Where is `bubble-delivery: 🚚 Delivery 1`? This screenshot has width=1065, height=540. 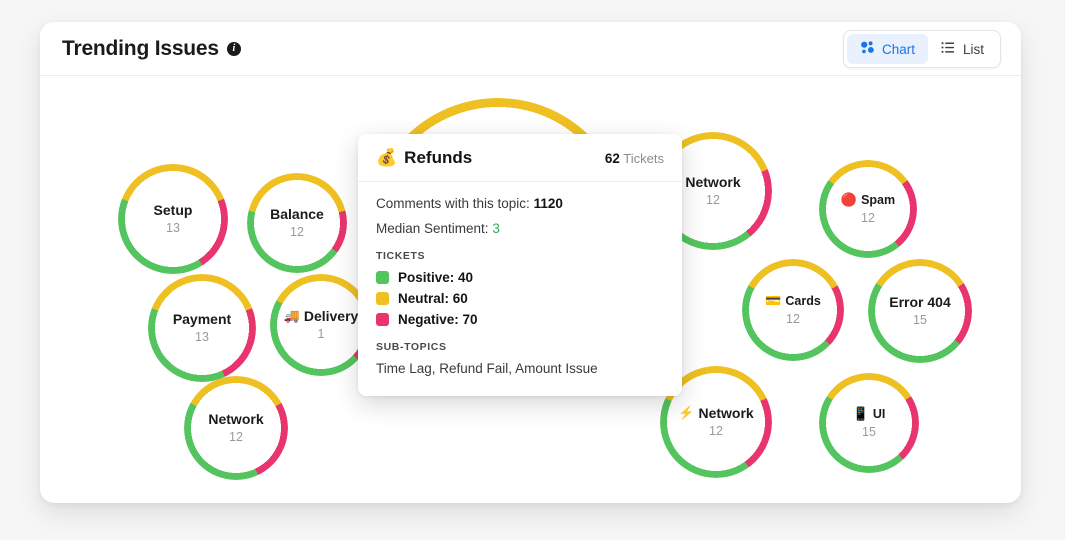
bubble-delivery: 🚚 Delivery 1 is located at coordinates (321, 325).